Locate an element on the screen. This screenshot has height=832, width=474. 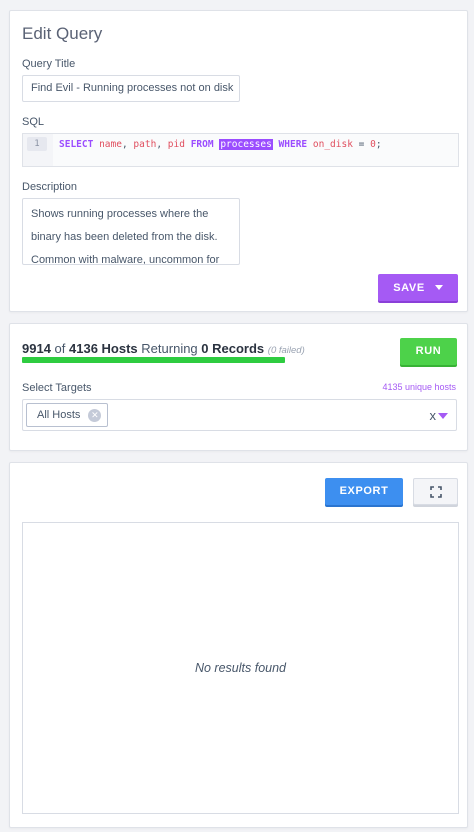
save-button-label: SAVE is located at coordinates (409, 287).